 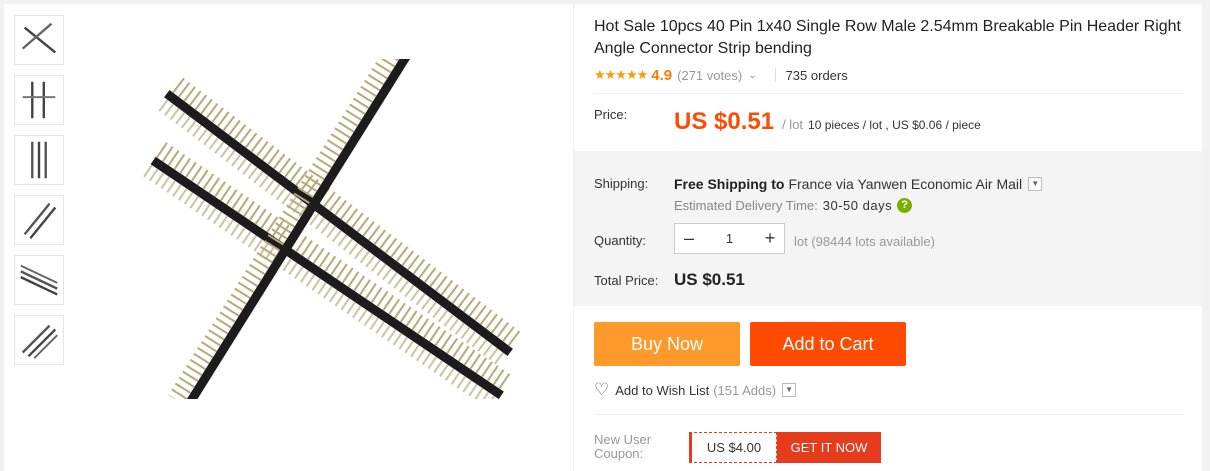 I want to click on free-shipping-text: Free Shipping to, so click(x=729, y=184).